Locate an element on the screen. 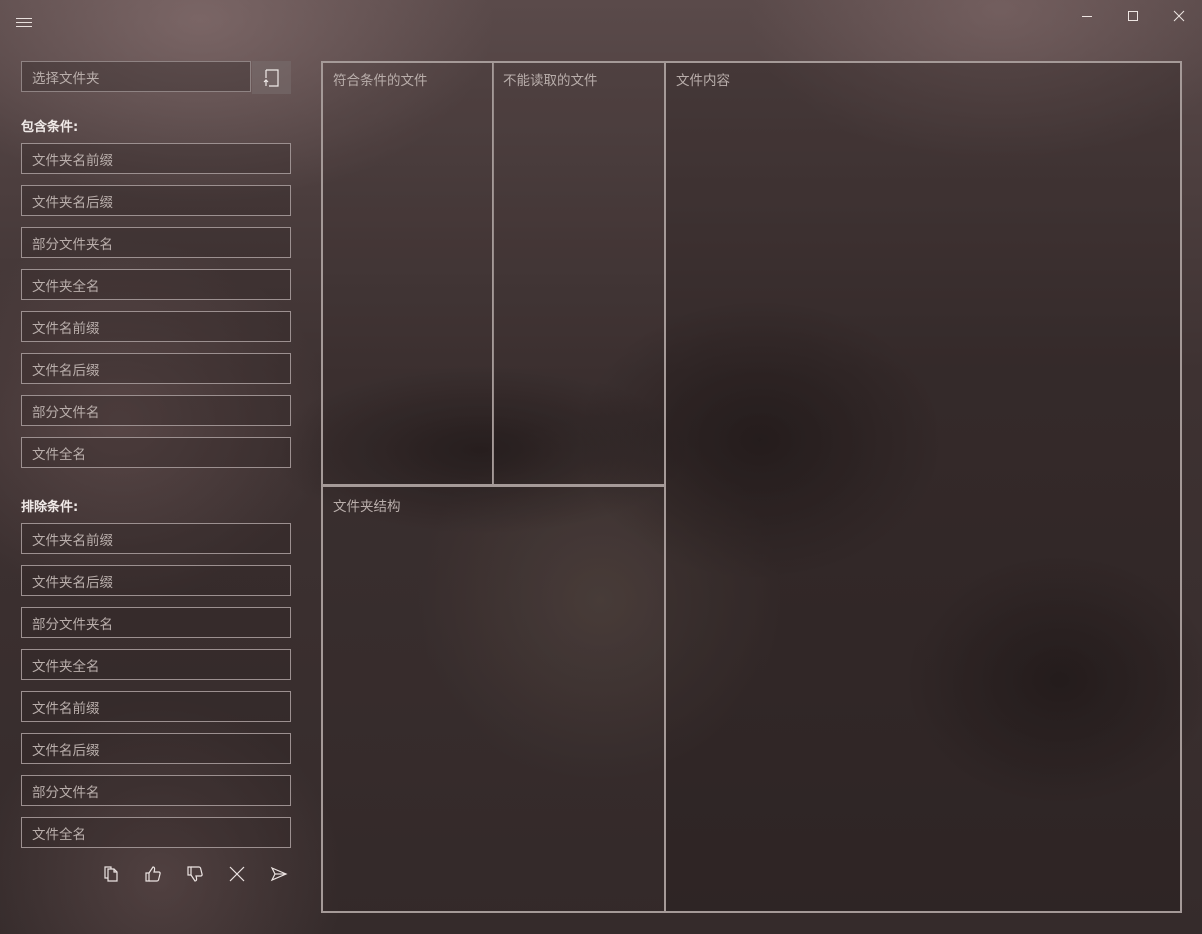 This screenshot has width=1202, height=934. close-icon is located at coordinates (1179, 16).